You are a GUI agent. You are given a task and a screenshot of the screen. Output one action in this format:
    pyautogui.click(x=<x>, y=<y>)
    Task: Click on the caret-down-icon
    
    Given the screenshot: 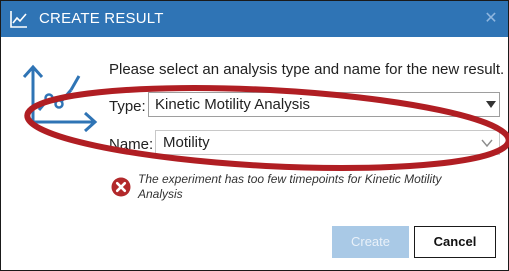 What is the action you would take?
    pyautogui.click(x=491, y=104)
    